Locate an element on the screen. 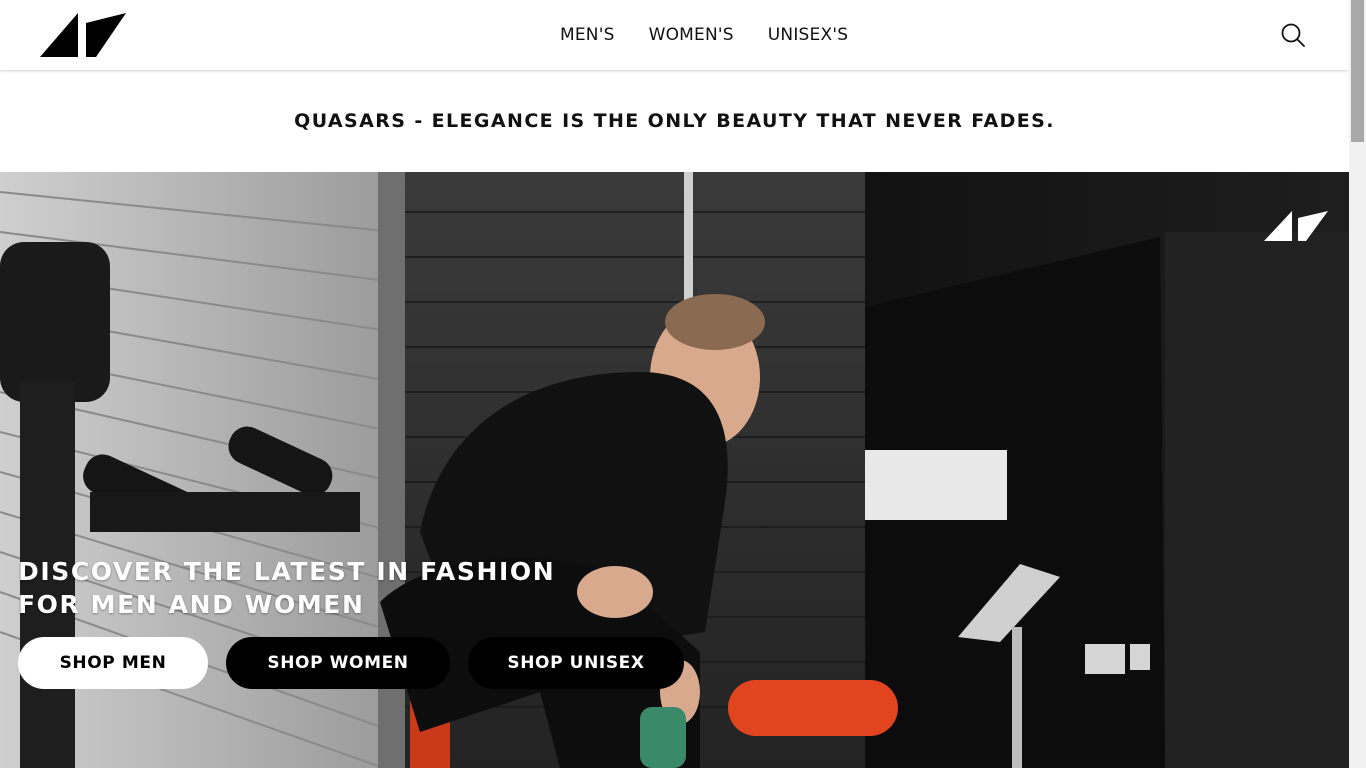  brand-logo-icon is located at coordinates (83, 35).